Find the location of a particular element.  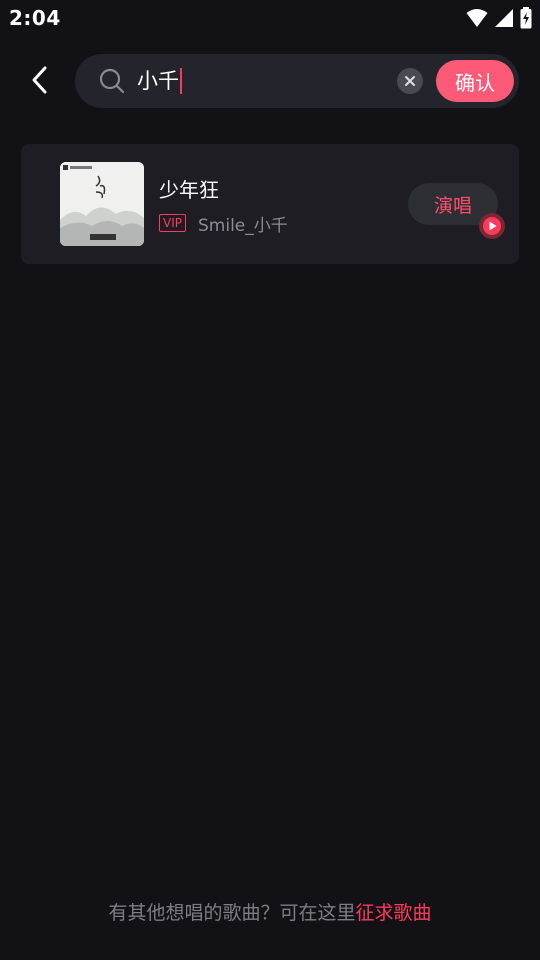

search-icon is located at coordinates (112, 81).